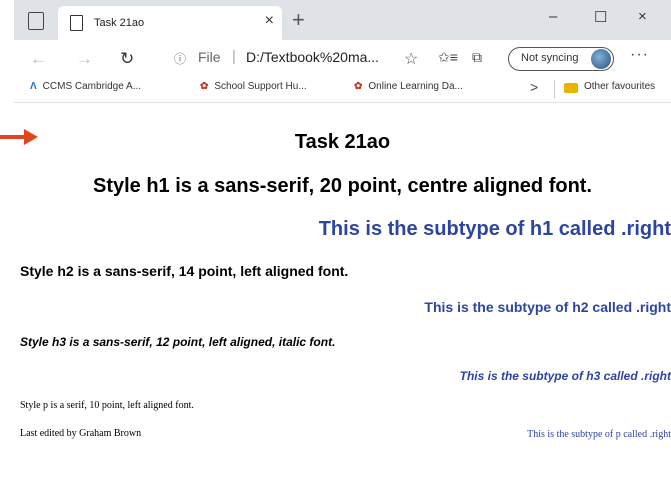 The width and height of the screenshot is (671, 491). I want to click on maximize-button: ☐, so click(600, 17).